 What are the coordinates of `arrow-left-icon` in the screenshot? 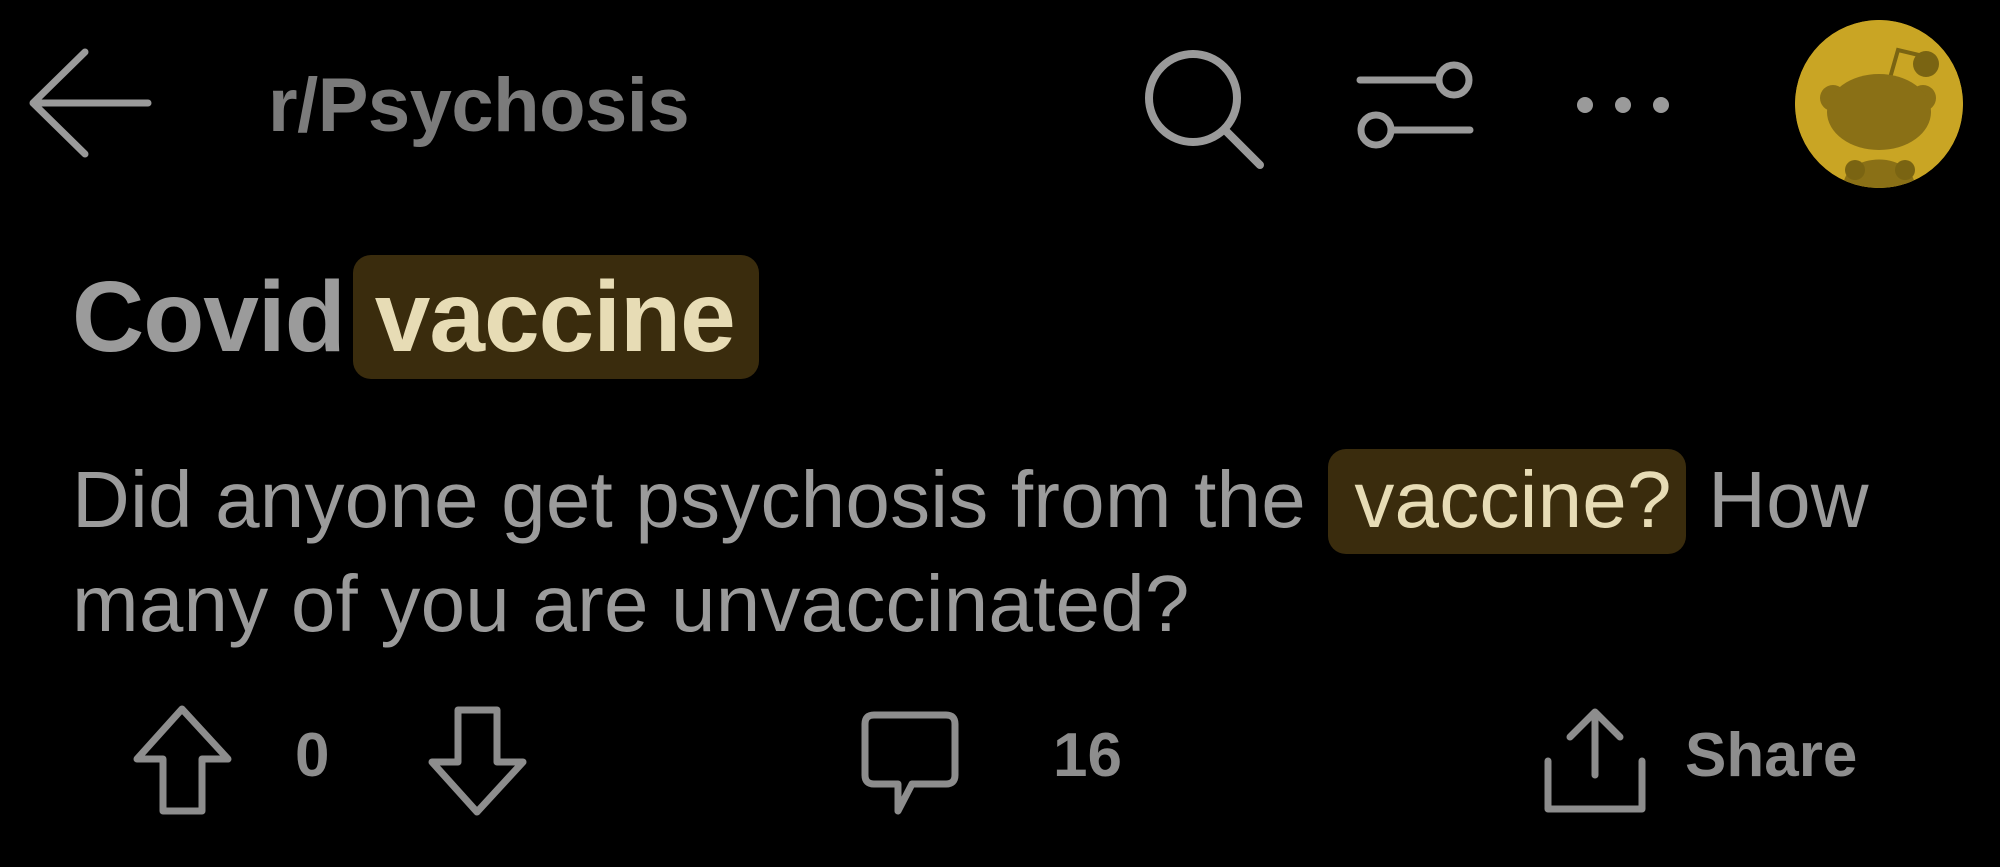 It's located at (90, 102).